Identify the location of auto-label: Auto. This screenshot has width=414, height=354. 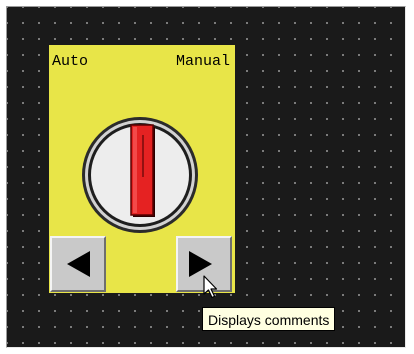
(70, 61).